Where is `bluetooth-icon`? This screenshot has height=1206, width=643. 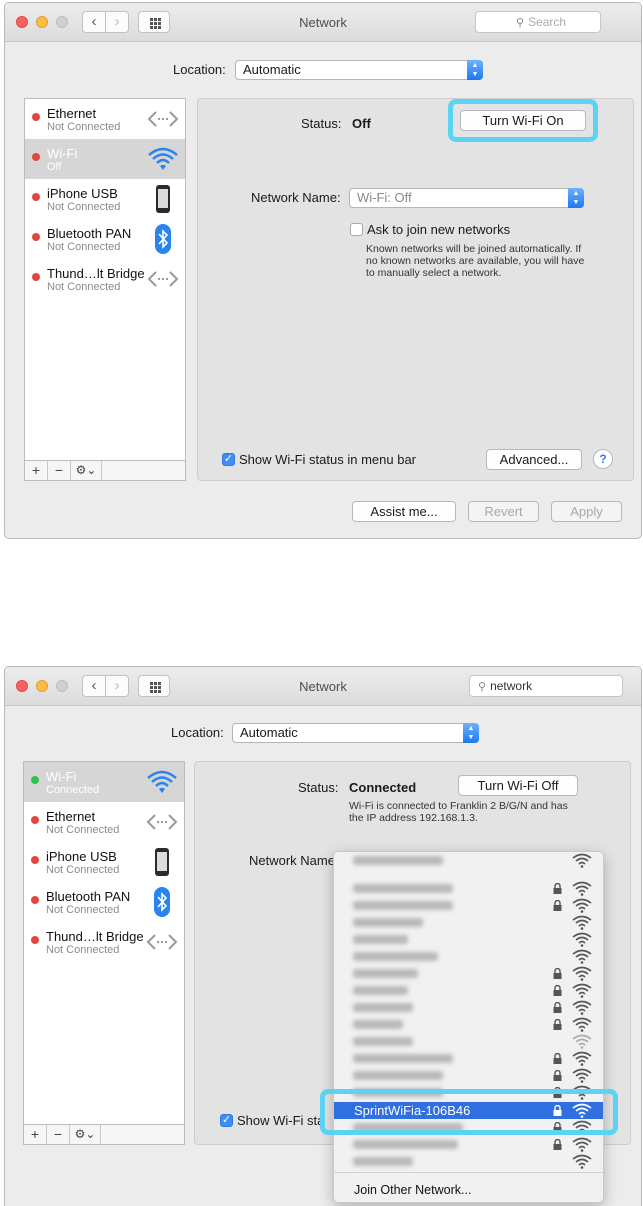 bluetooth-icon is located at coordinates (162, 902).